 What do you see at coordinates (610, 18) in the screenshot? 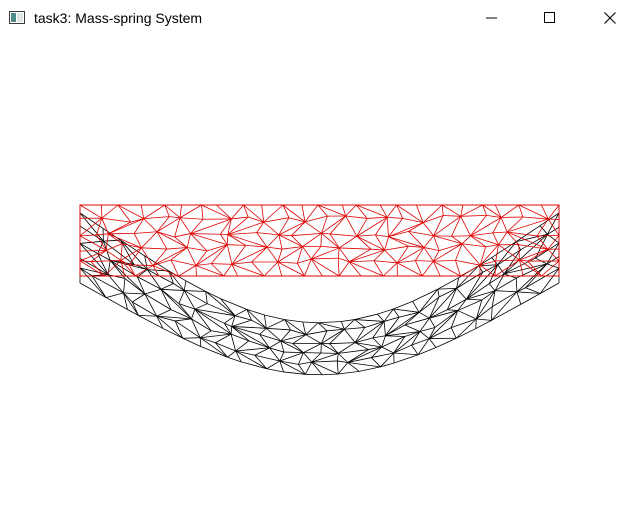
I see `close-button` at bounding box center [610, 18].